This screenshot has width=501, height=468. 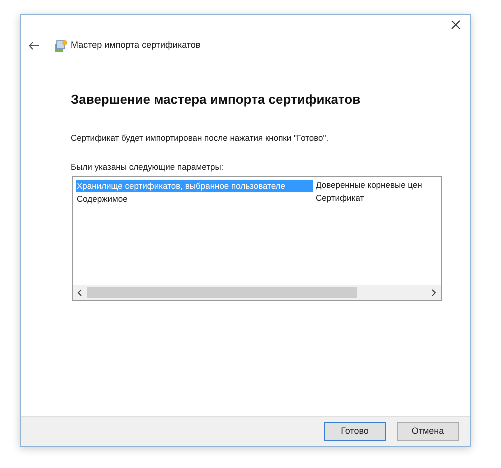 I want to click on list-cell: Сертификат, so click(x=340, y=198).